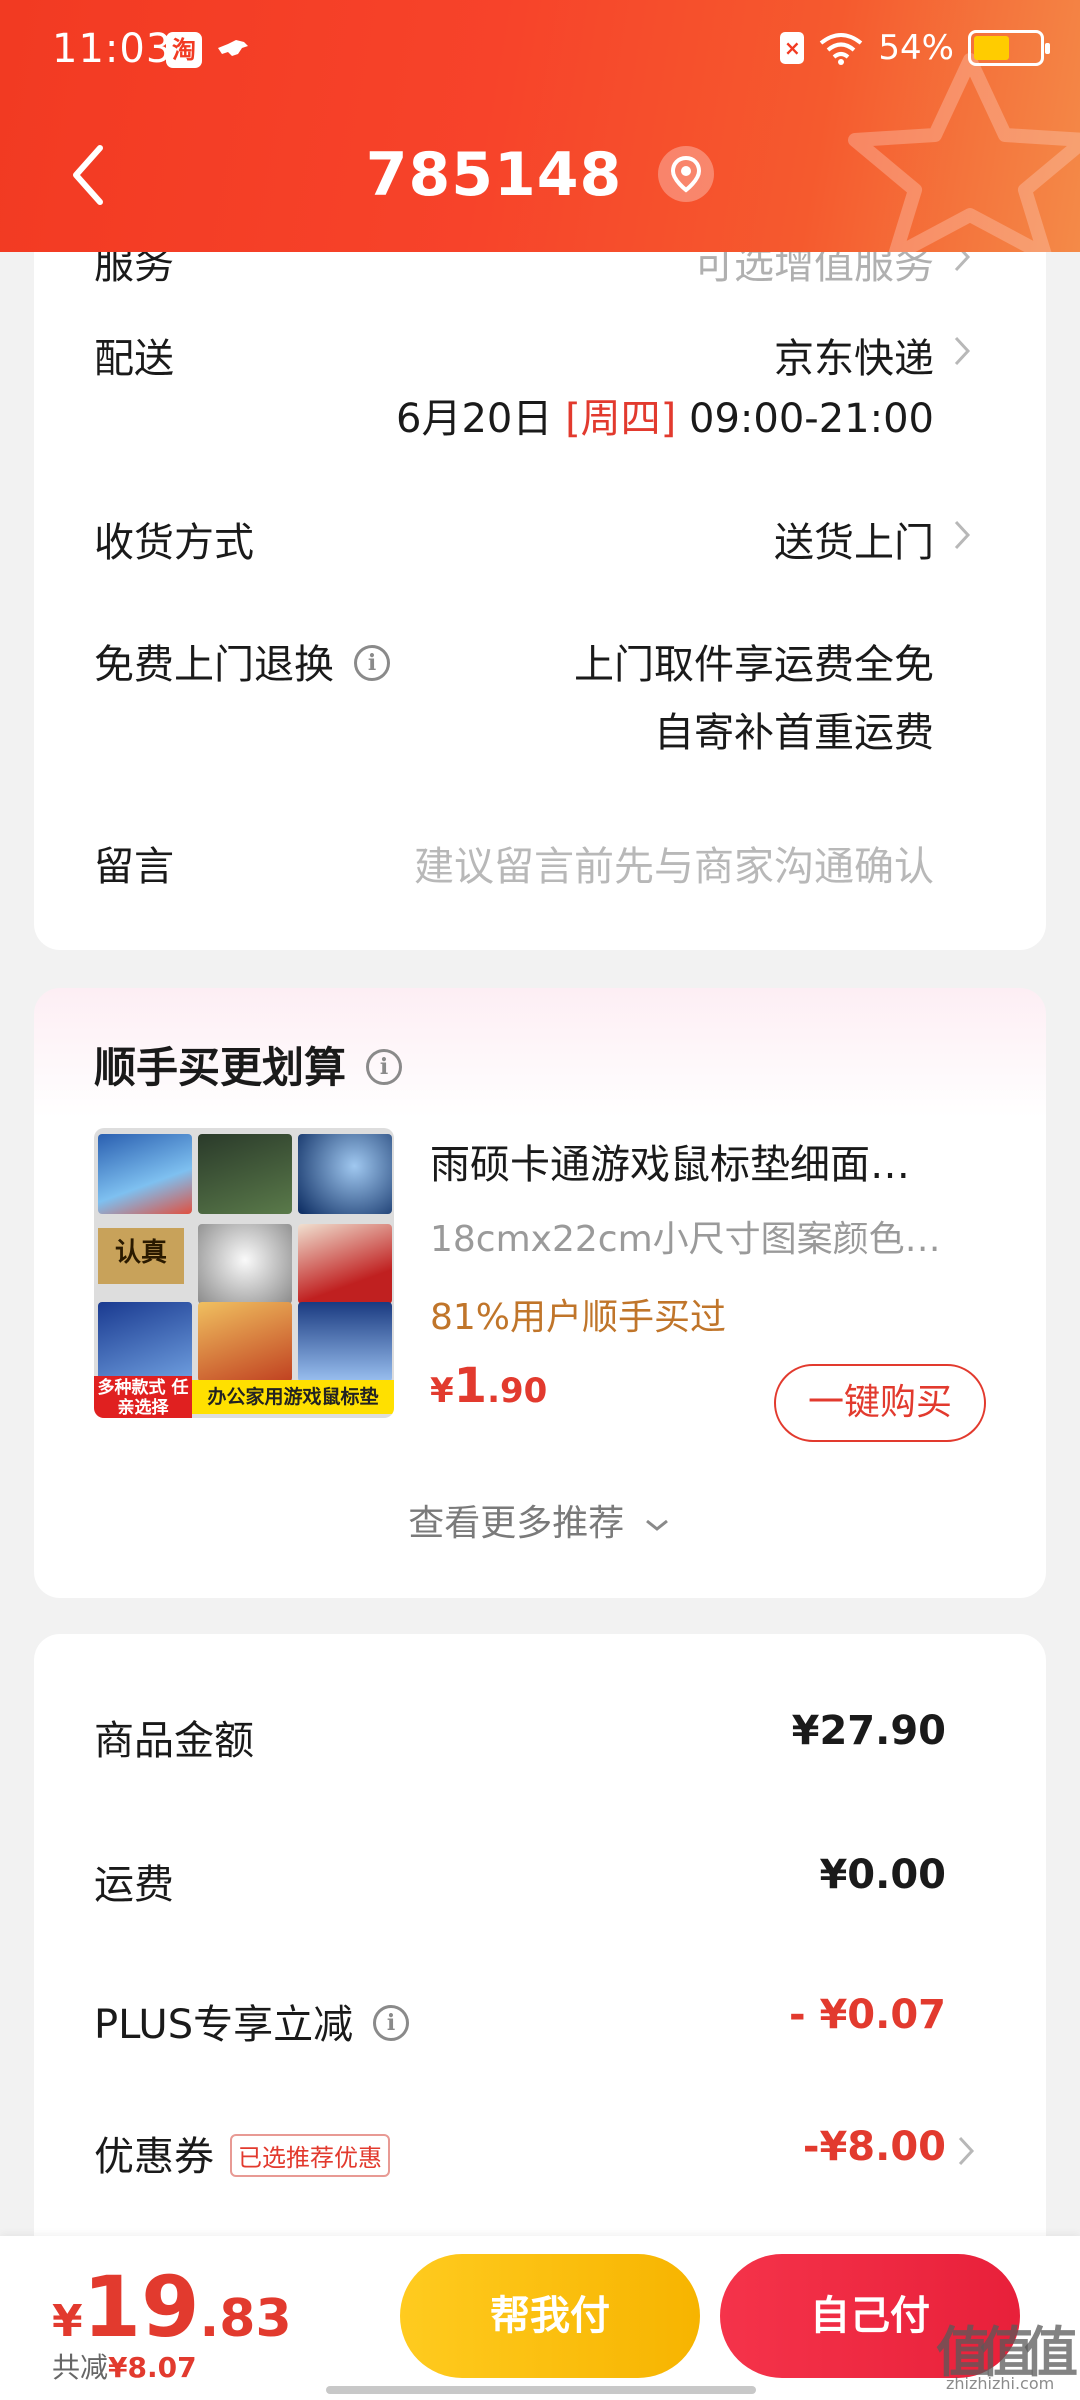  What do you see at coordinates (1000, 2383) in the screenshot?
I see `watermark-url: zhizhizhi.com` at bounding box center [1000, 2383].